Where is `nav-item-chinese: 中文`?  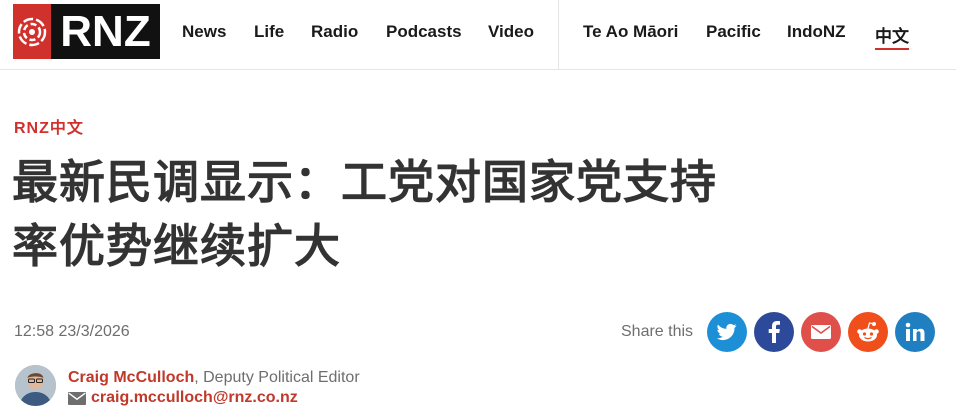 nav-item-chinese: 中文 is located at coordinates (892, 36).